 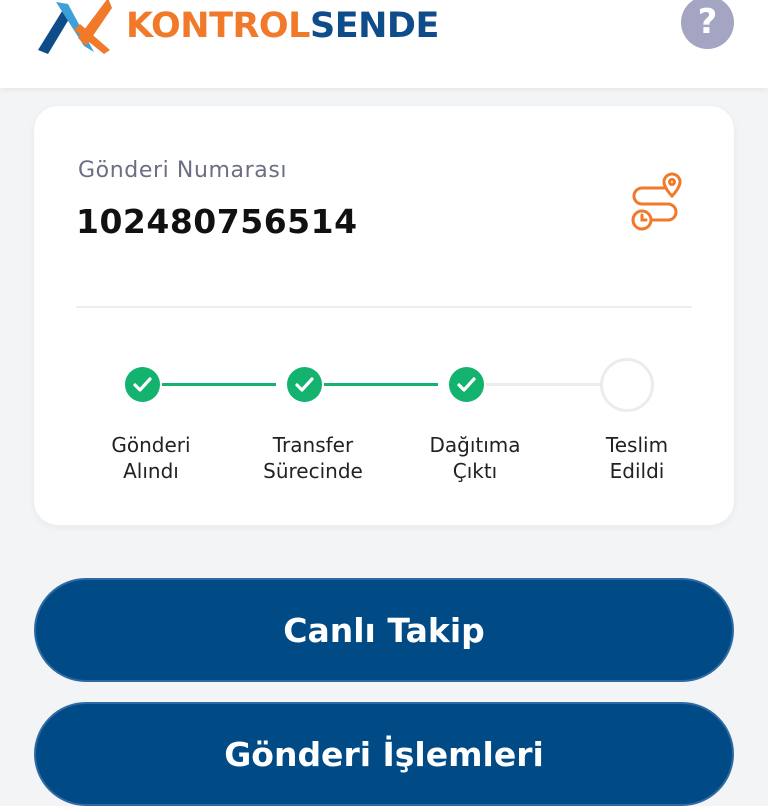 I want to click on question-mark-icon: ?, so click(x=707, y=22).